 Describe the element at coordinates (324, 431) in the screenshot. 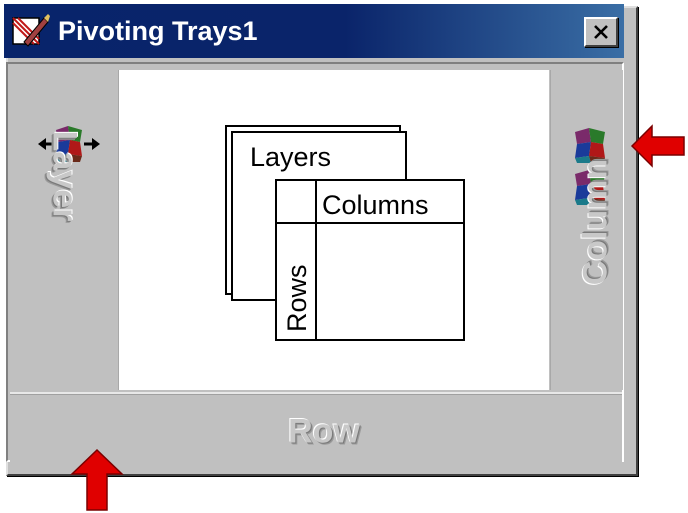

I see `row-tray-label: Row` at that location.